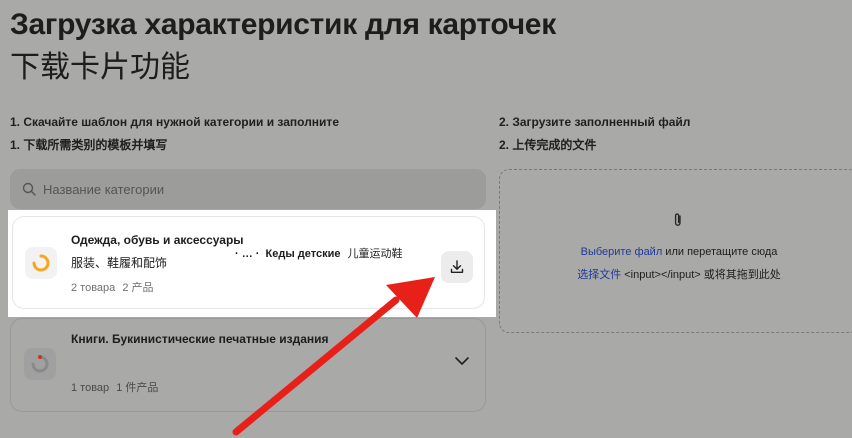 This screenshot has width=852, height=438. I want to click on expand-button, so click(462, 361).